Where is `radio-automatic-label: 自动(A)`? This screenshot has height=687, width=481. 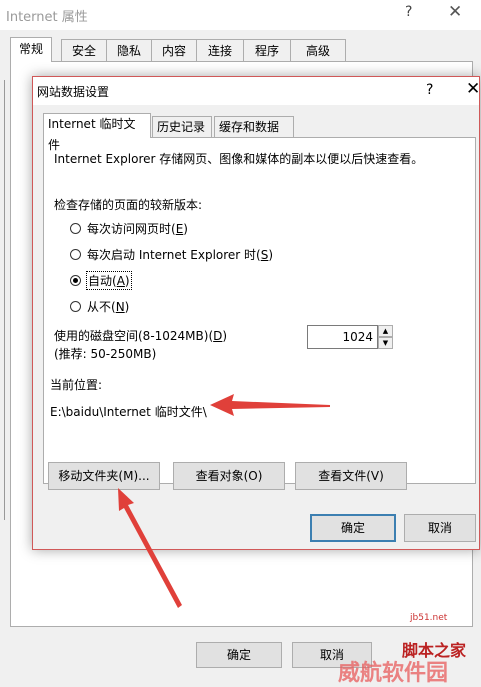
radio-automatic-label: 自动(A) is located at coordinates (109, 280).